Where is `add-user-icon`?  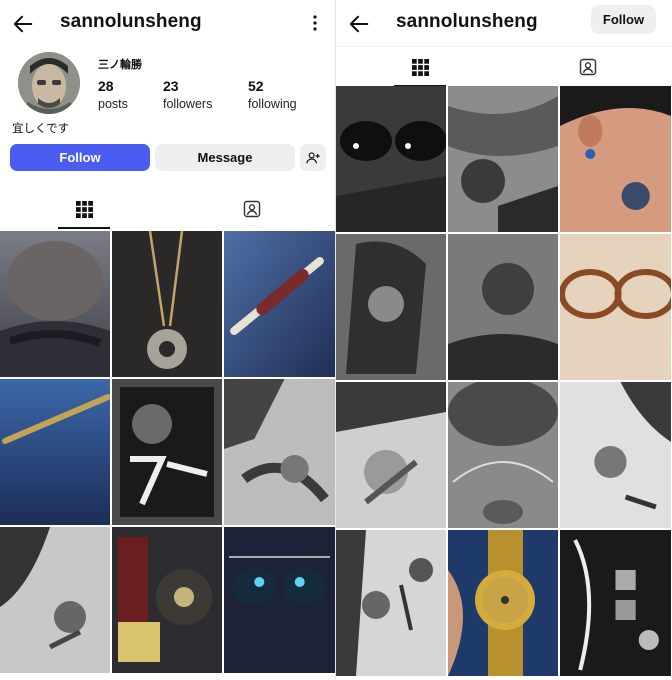 add-user-icon is located at coordinates (313, 157).